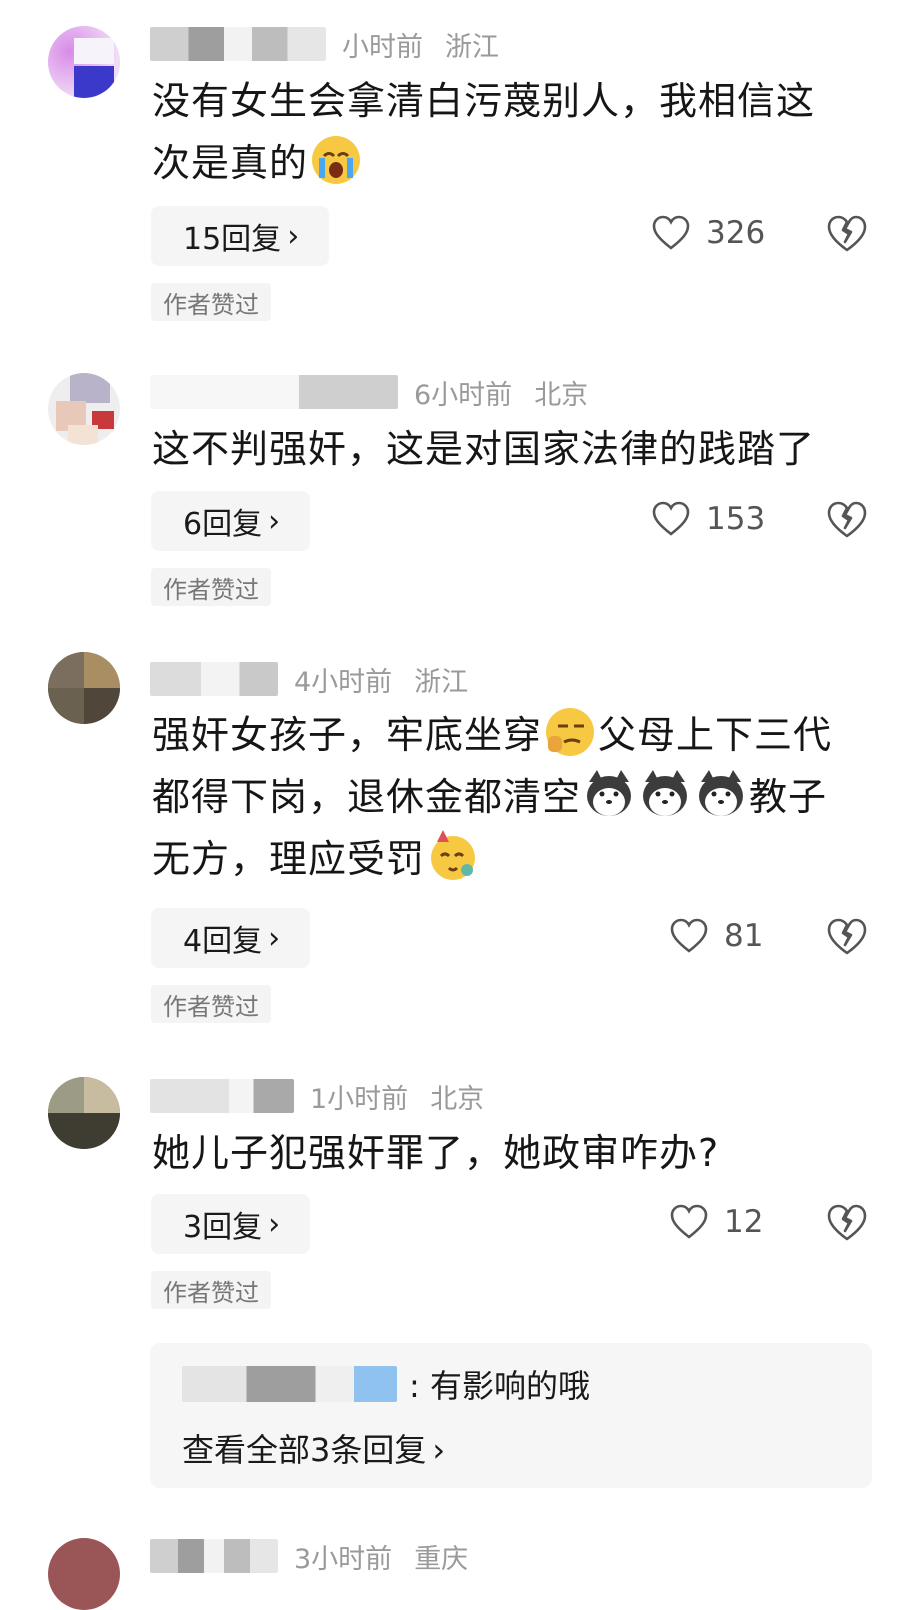 The image size is (922, 1610). What do you see at coordinates (517, 797) in the screenshot?
I see `comment-text: 强奸女孩子，牢底坐穿 父母上下三代 都得下岗，退休金都清空 教子 无方，理应受罚` at bounding box center [517, 797].